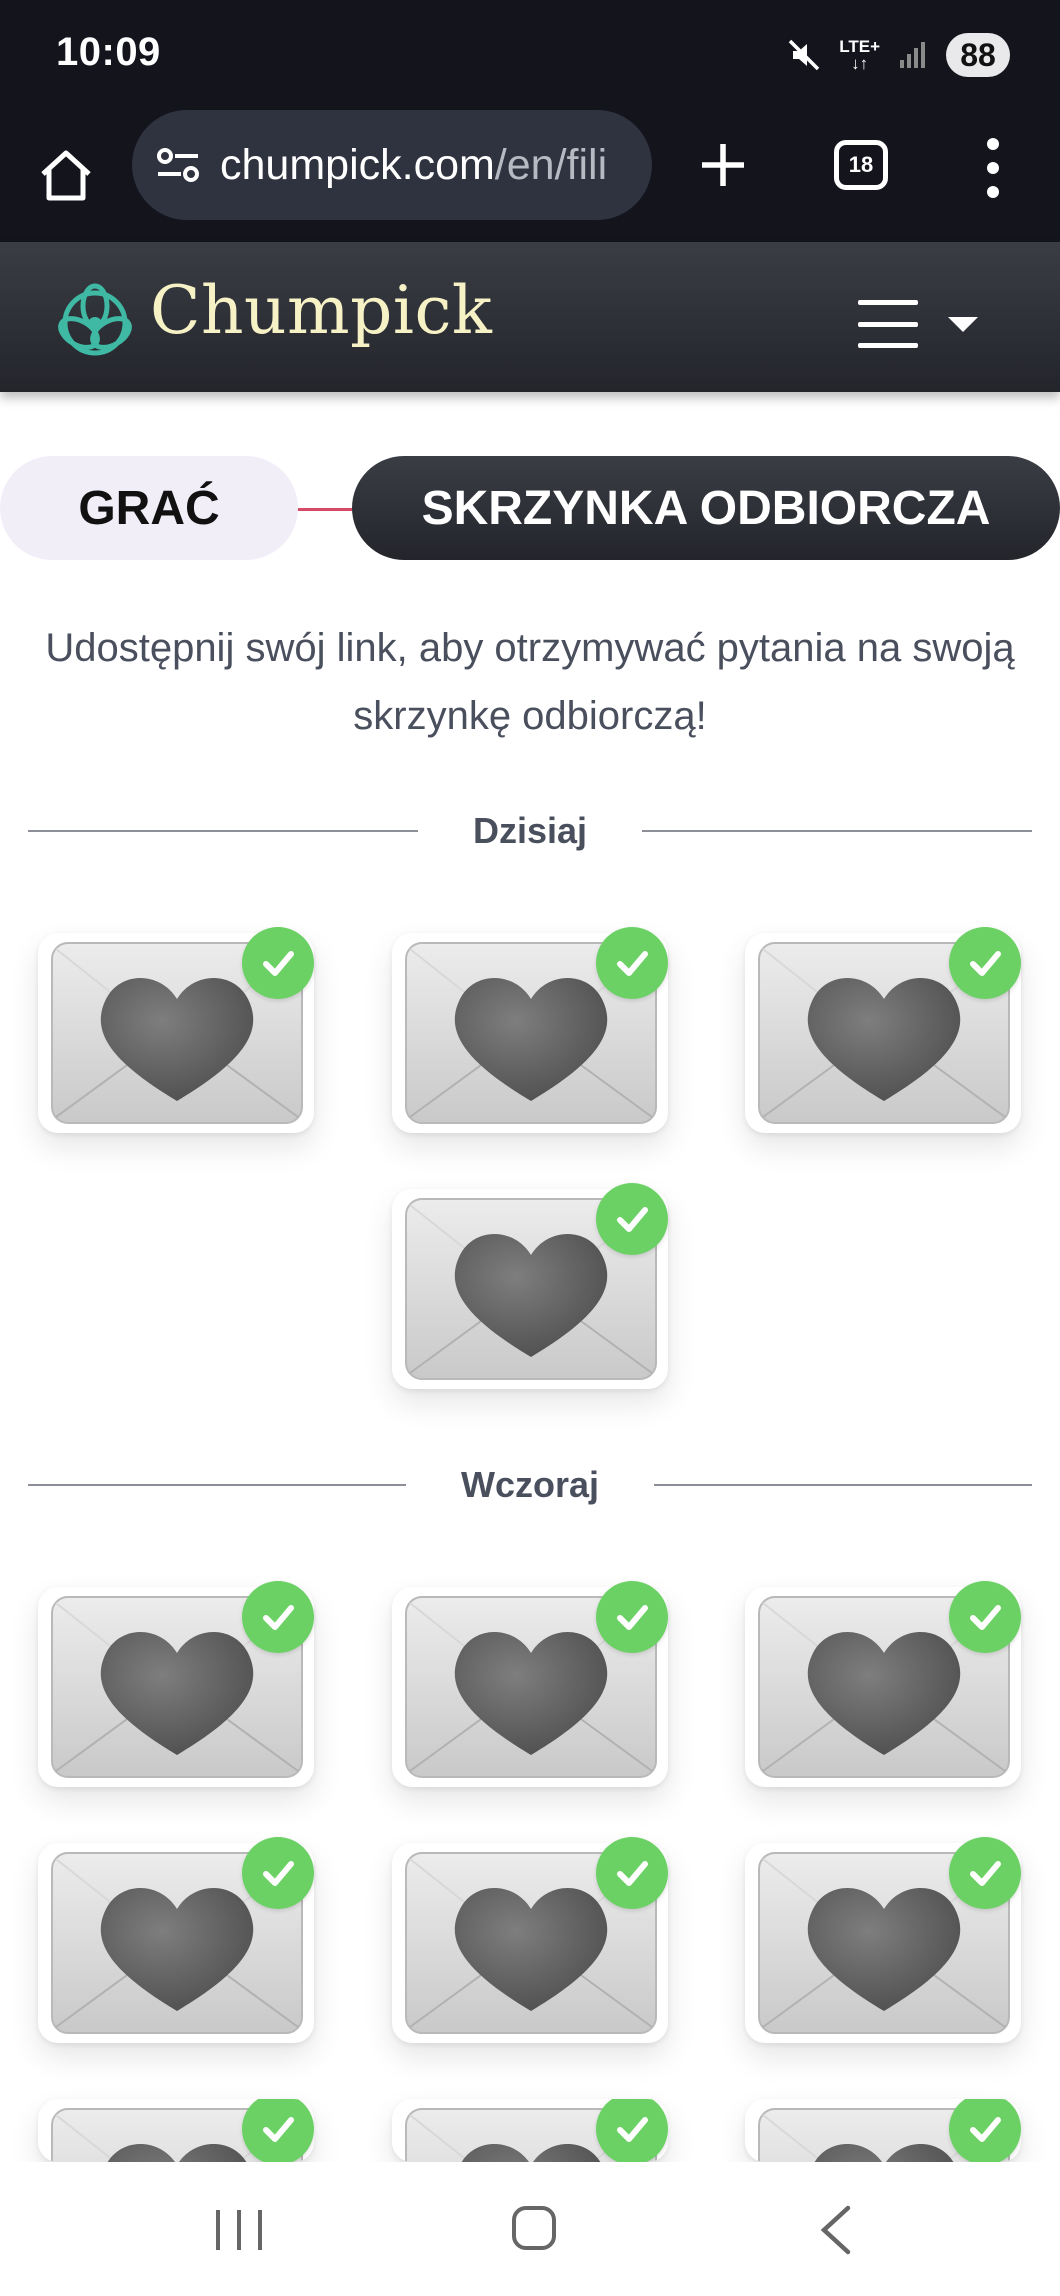 The height and width of the screenshot is (2296, 1060). I want to click on home-icon, so click(66, 175).